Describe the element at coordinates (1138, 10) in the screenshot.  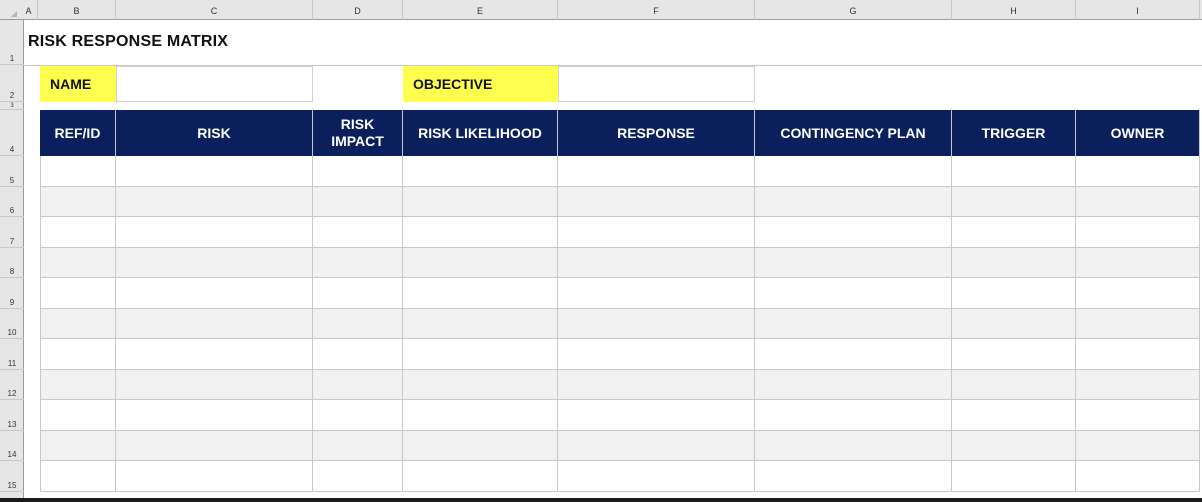
I see `column-header-i: I` at that location.